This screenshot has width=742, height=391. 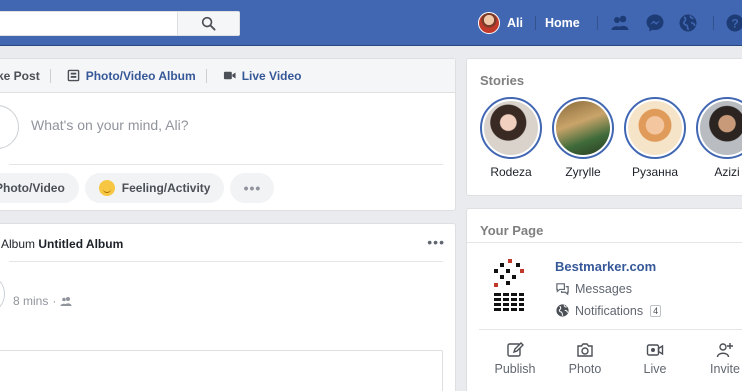 I want to click on chat-bubbles-icon, so click(x=562, y=289).